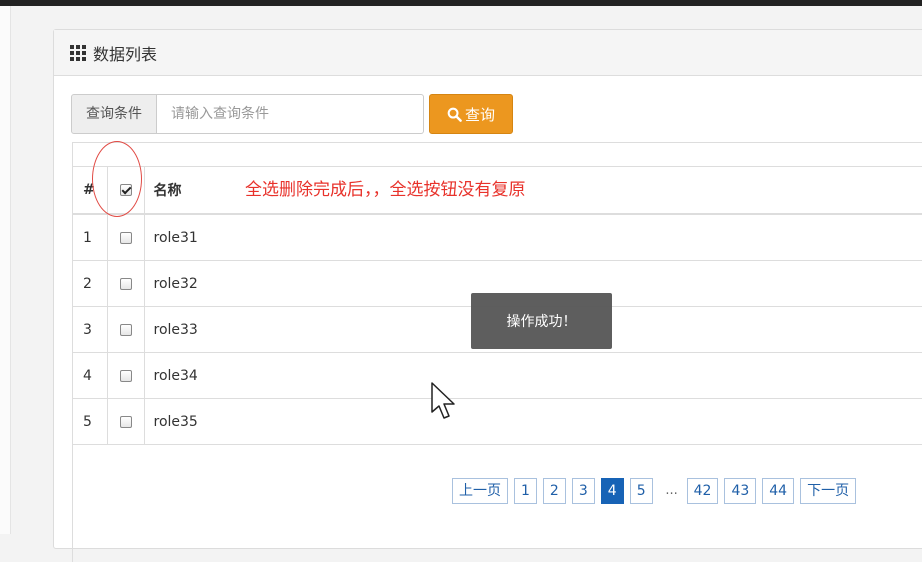 The image size is (922, 562). I want to click on panel-header: 数据列表, so click(488, 53).